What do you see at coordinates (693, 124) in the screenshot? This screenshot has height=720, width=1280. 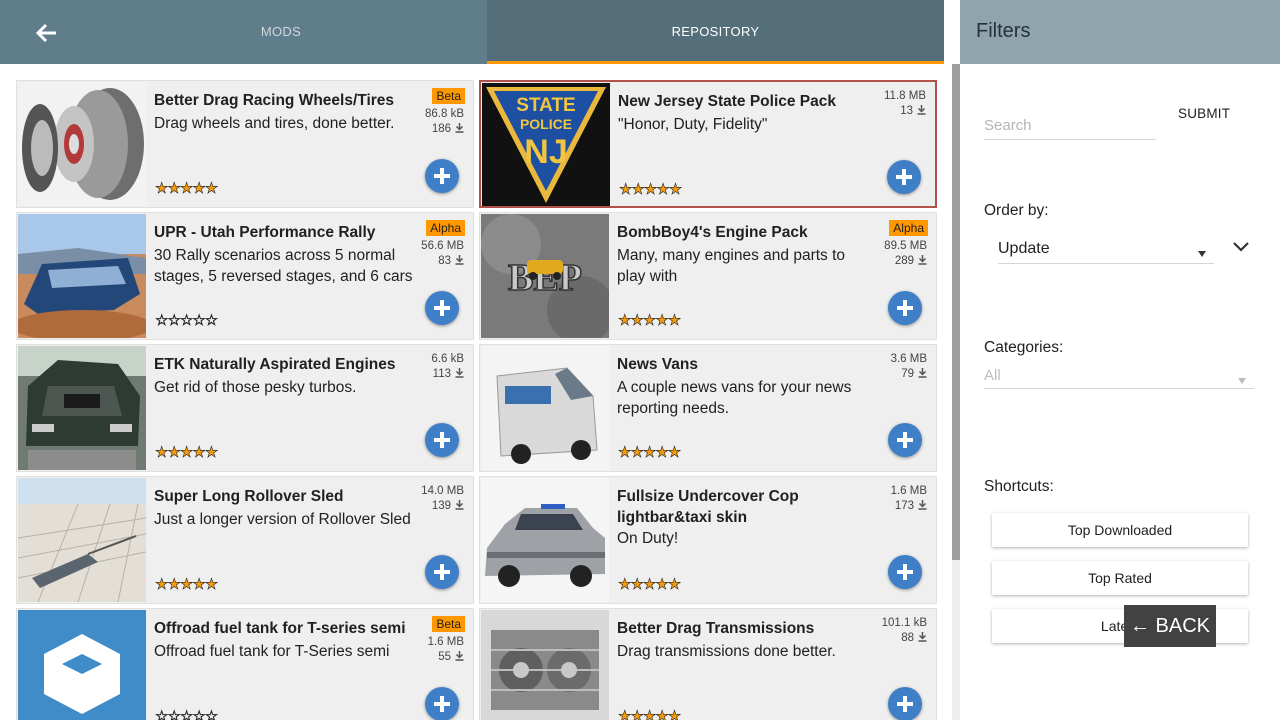 I see `mod-description: "Honor, Duty, Fidelity"` at bounding box center [693, 124].